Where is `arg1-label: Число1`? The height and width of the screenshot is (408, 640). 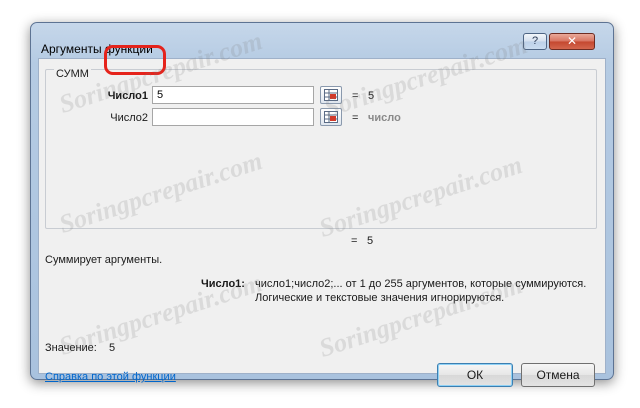
arg1-label: Число1 is located at coordinates (127, 96).